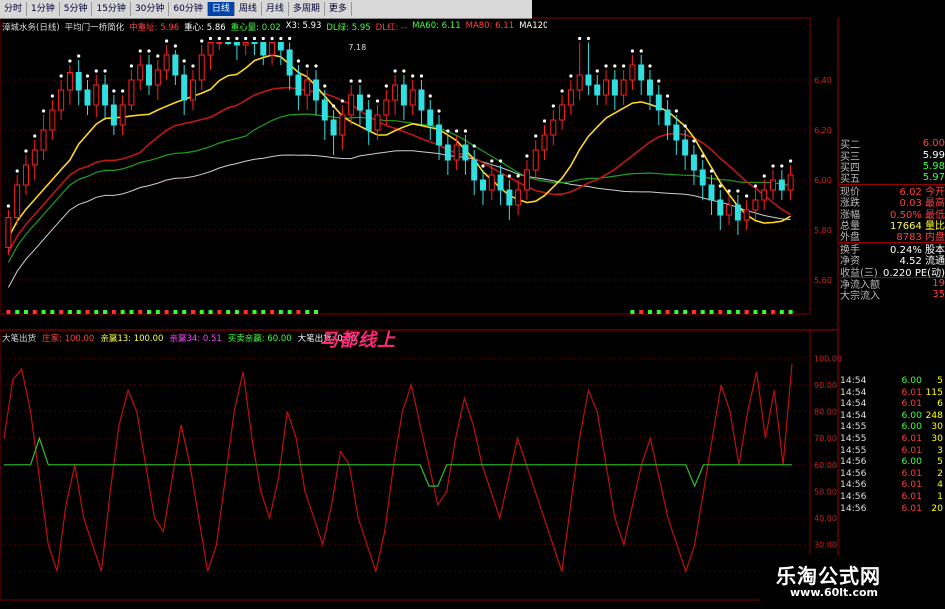  What do you see at coordinates (823, 280) in the screenshot?
I see `upper-y-tick-label: 5.60` at bounding box center [823, 280].